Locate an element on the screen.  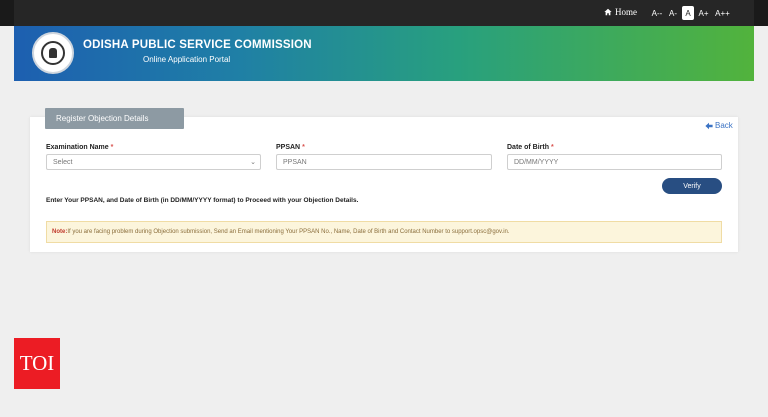
font-size-normal-button: A is located at coordinates (688, 13).